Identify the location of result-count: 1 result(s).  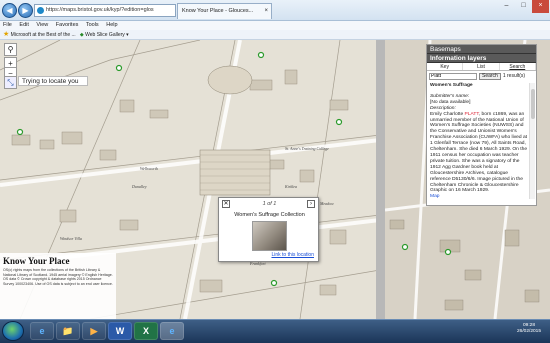
(514, 76).